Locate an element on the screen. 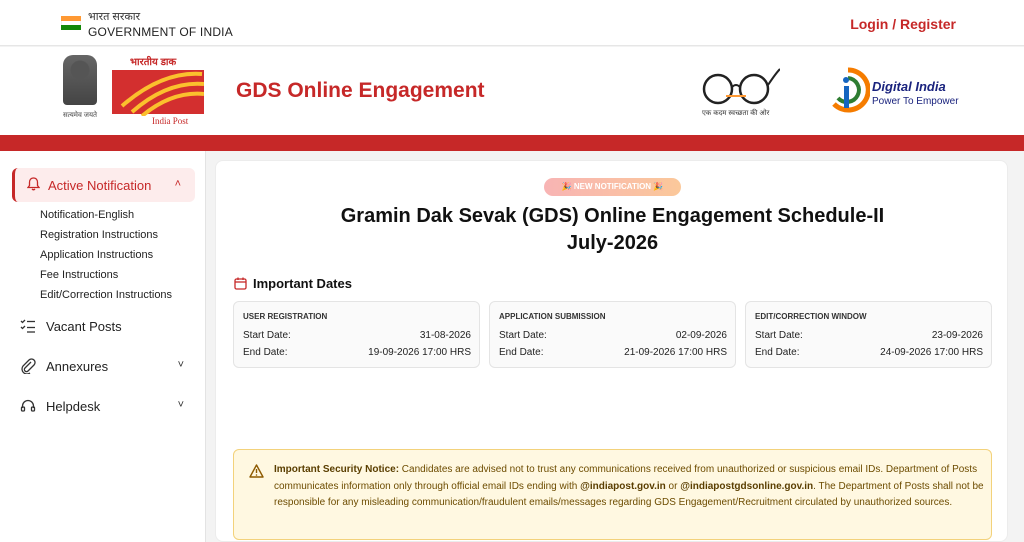 This screenshot has height=542, width=1024. sidebar-item-vacant-posts: Vacant Posts is located at coordinates (105, 327).